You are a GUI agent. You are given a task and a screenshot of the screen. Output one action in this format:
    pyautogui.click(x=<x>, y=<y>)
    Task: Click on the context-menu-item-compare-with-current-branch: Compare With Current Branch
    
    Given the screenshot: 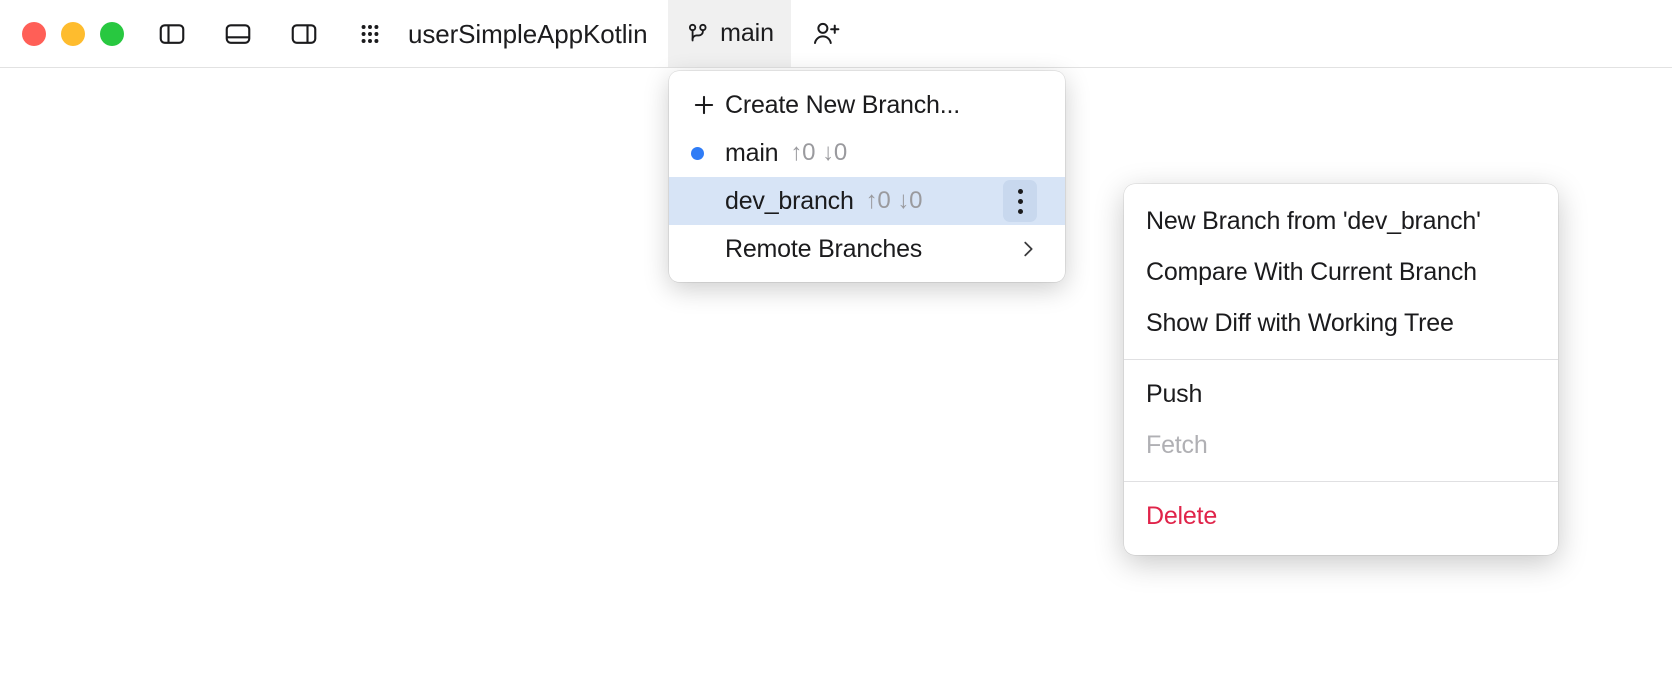 What is the action you would take?
    pyautogui.click(x=1341, y=272)
    